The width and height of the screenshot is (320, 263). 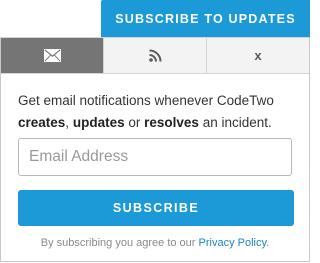 I want to click on subscribe-to-updates-button: SUBSCRIBE TO UPDATES, so click(x=205, y=18).